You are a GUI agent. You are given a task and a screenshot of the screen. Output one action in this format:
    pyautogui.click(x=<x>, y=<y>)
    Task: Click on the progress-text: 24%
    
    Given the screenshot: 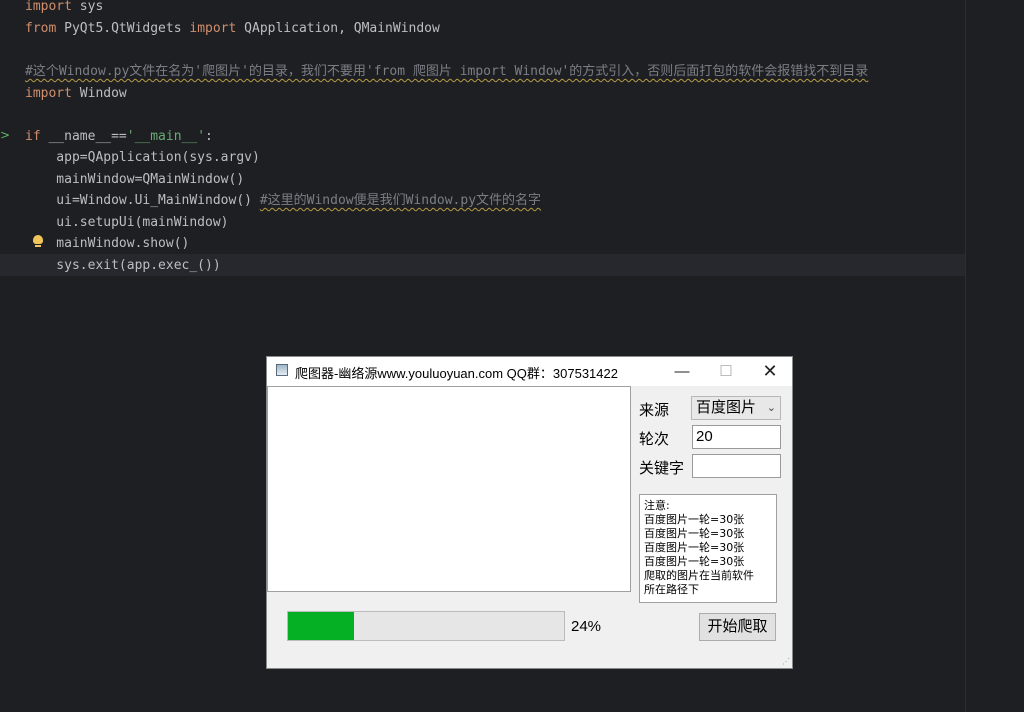 What is the action you would take?
    pyautogui.click(x=586, y=626)
    